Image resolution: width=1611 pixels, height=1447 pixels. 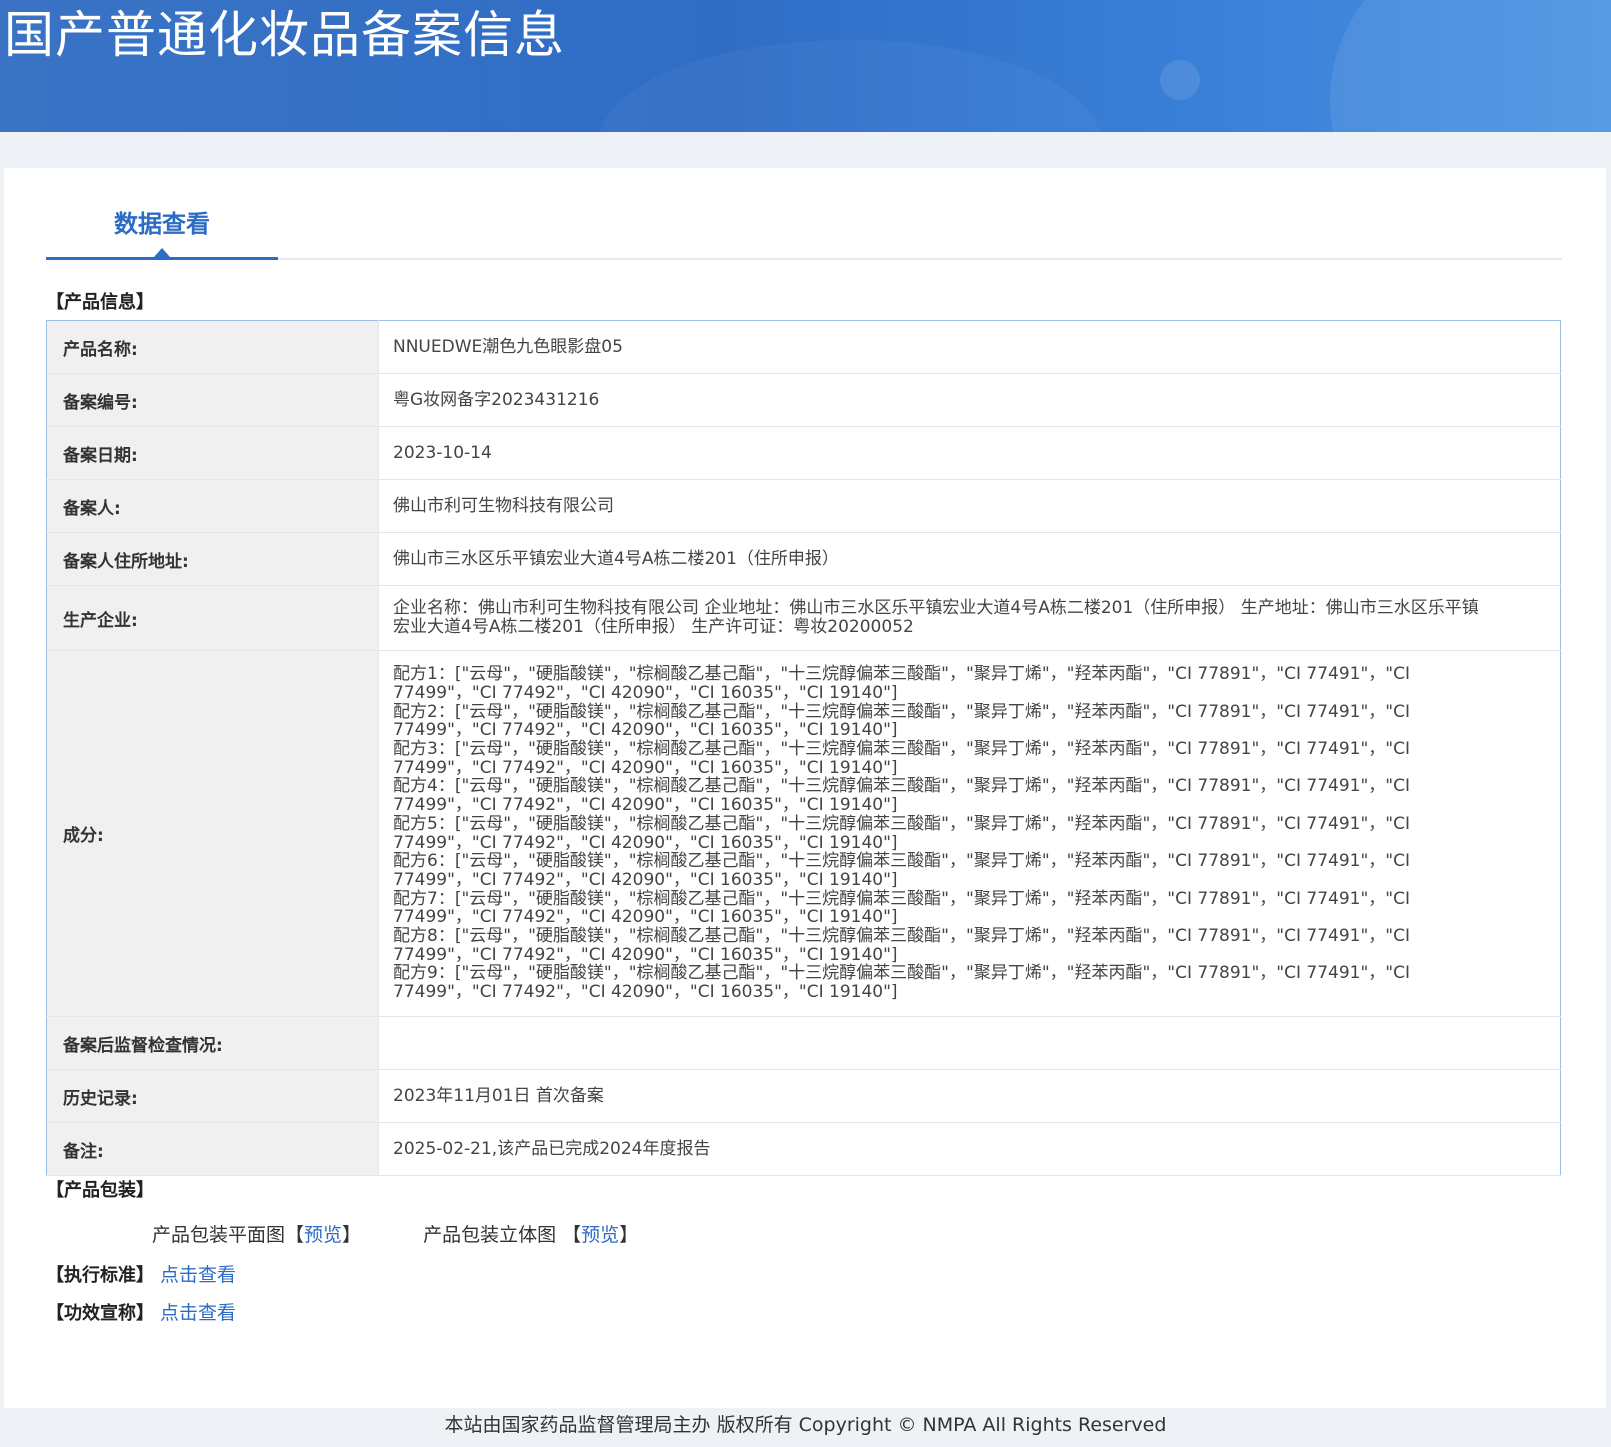 I want to click on tab-caret-icon, so click(x=162, y=252).